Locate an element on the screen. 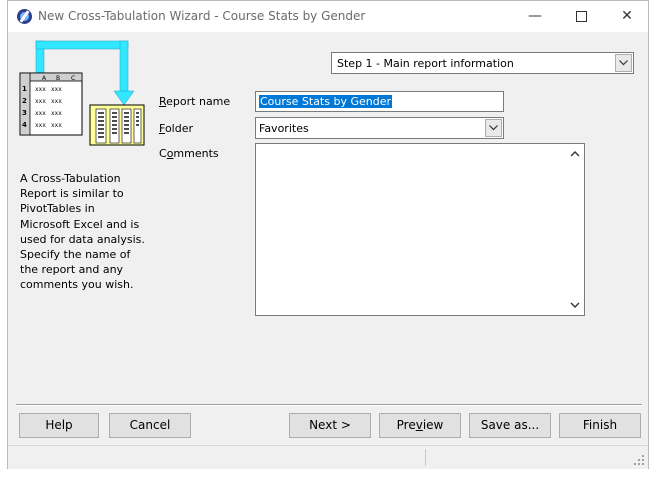 The width and height of the screenshot is (656, 477). preview-button: Preview is located at coordinates (420, 425).